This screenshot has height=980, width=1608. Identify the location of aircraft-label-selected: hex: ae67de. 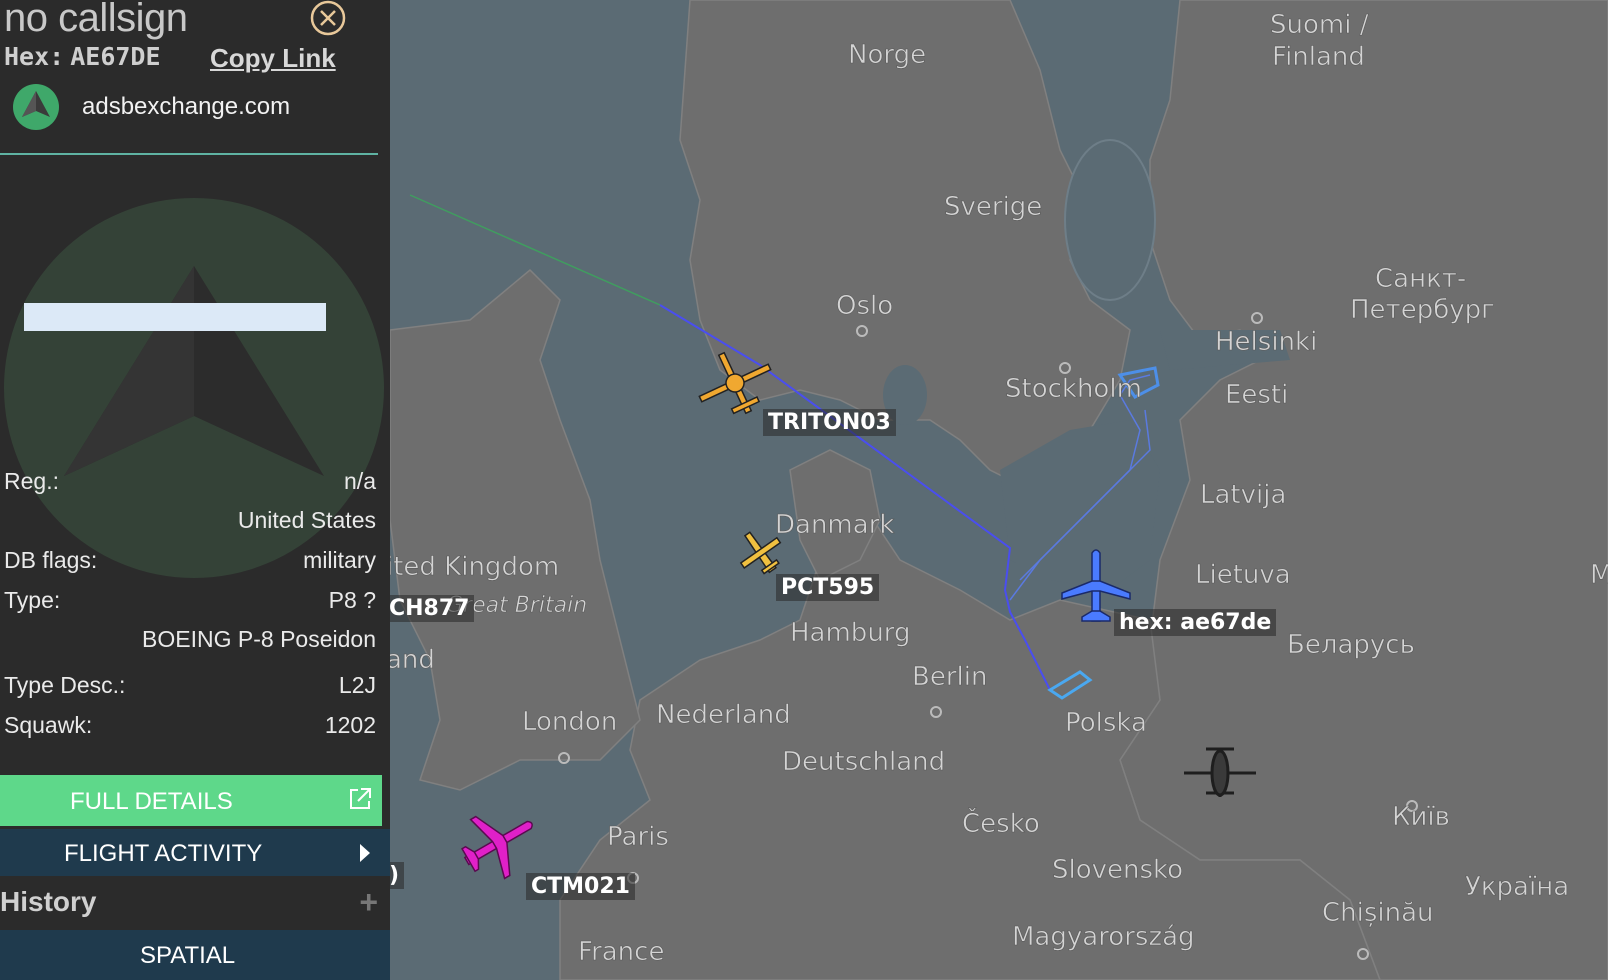
(1195, 622).